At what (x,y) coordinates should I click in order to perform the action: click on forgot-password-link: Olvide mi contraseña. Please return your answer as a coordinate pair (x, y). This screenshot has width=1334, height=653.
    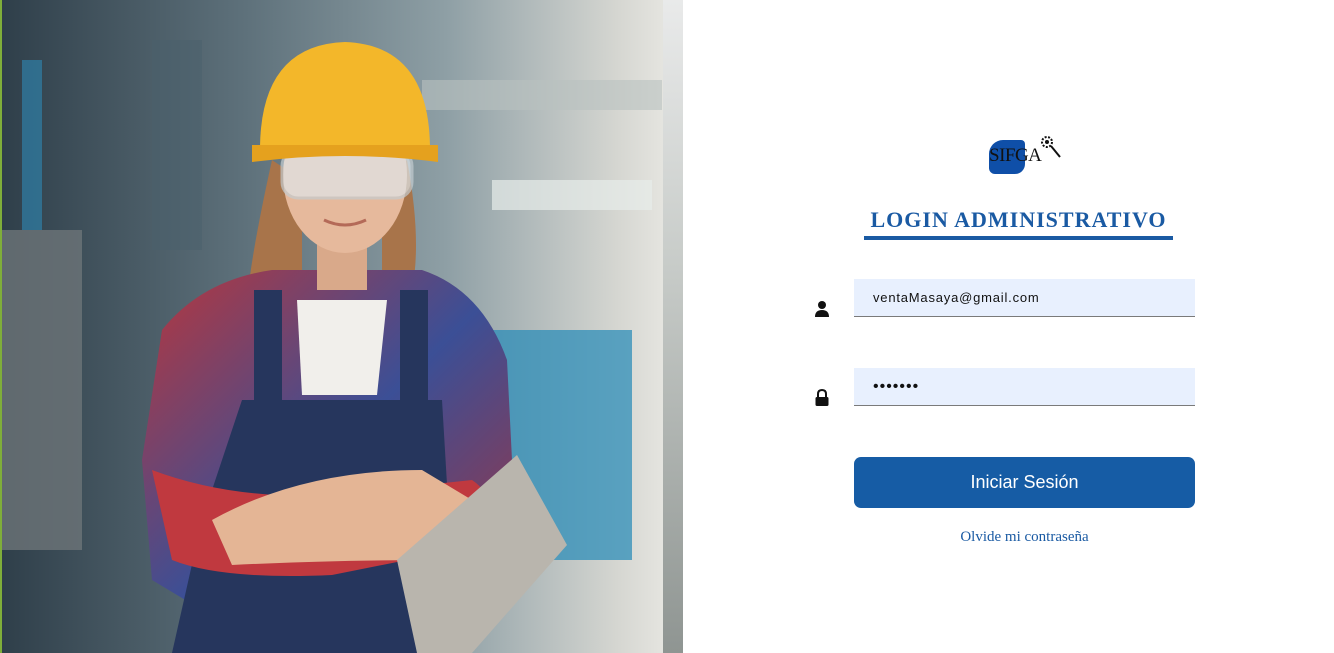
    Looking at the image, I should click on (1024, 537).